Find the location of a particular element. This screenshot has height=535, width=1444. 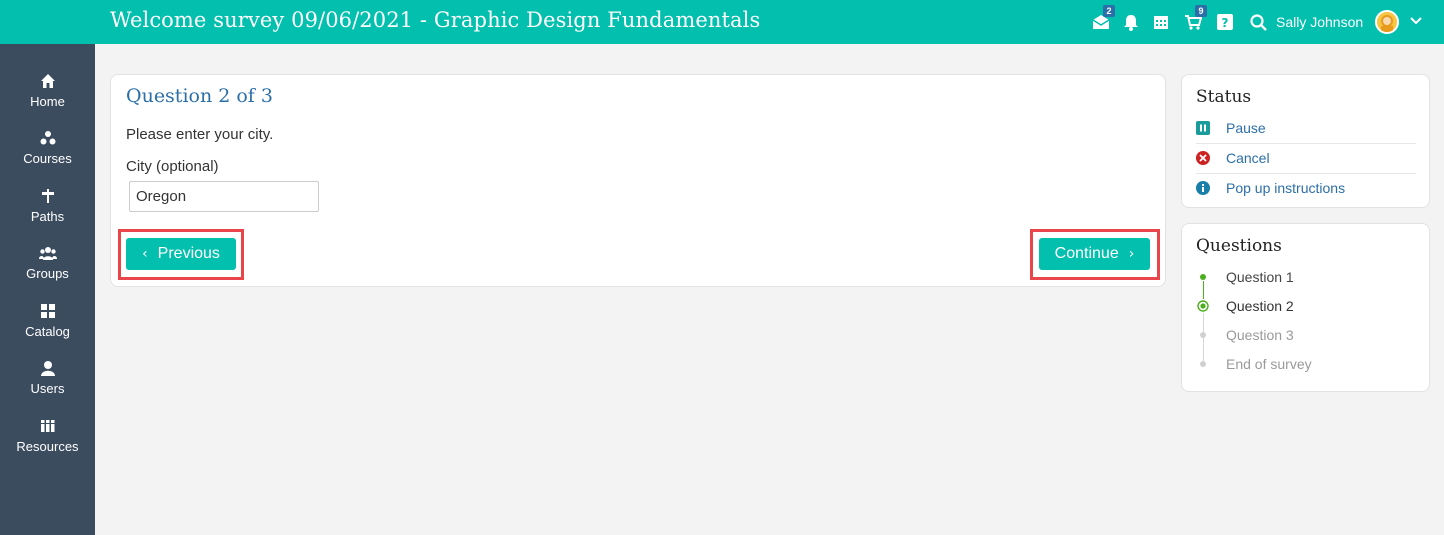

instructions-link: Pop up instructions is located at coordinates (1306, 188).